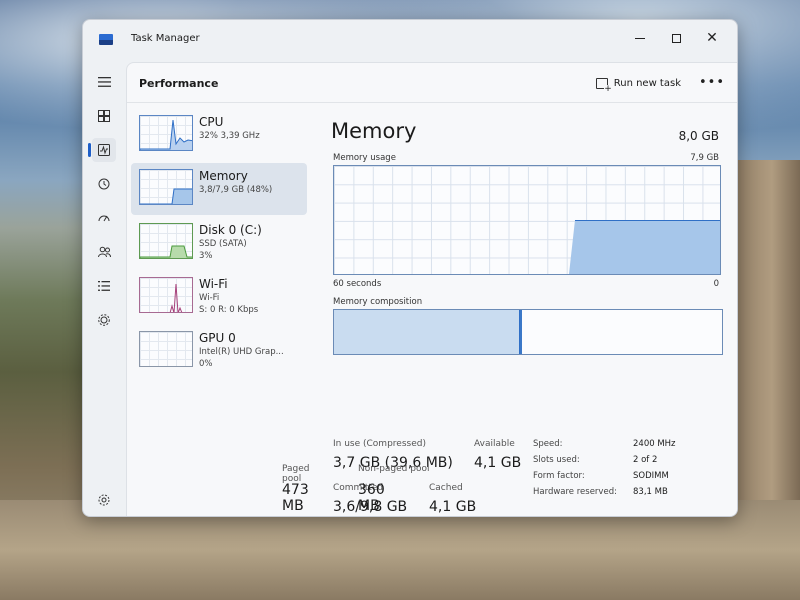  Describe the element at coordinates (716, 284) in the screenshot. I see `graph-axis-end: 0` at that location.